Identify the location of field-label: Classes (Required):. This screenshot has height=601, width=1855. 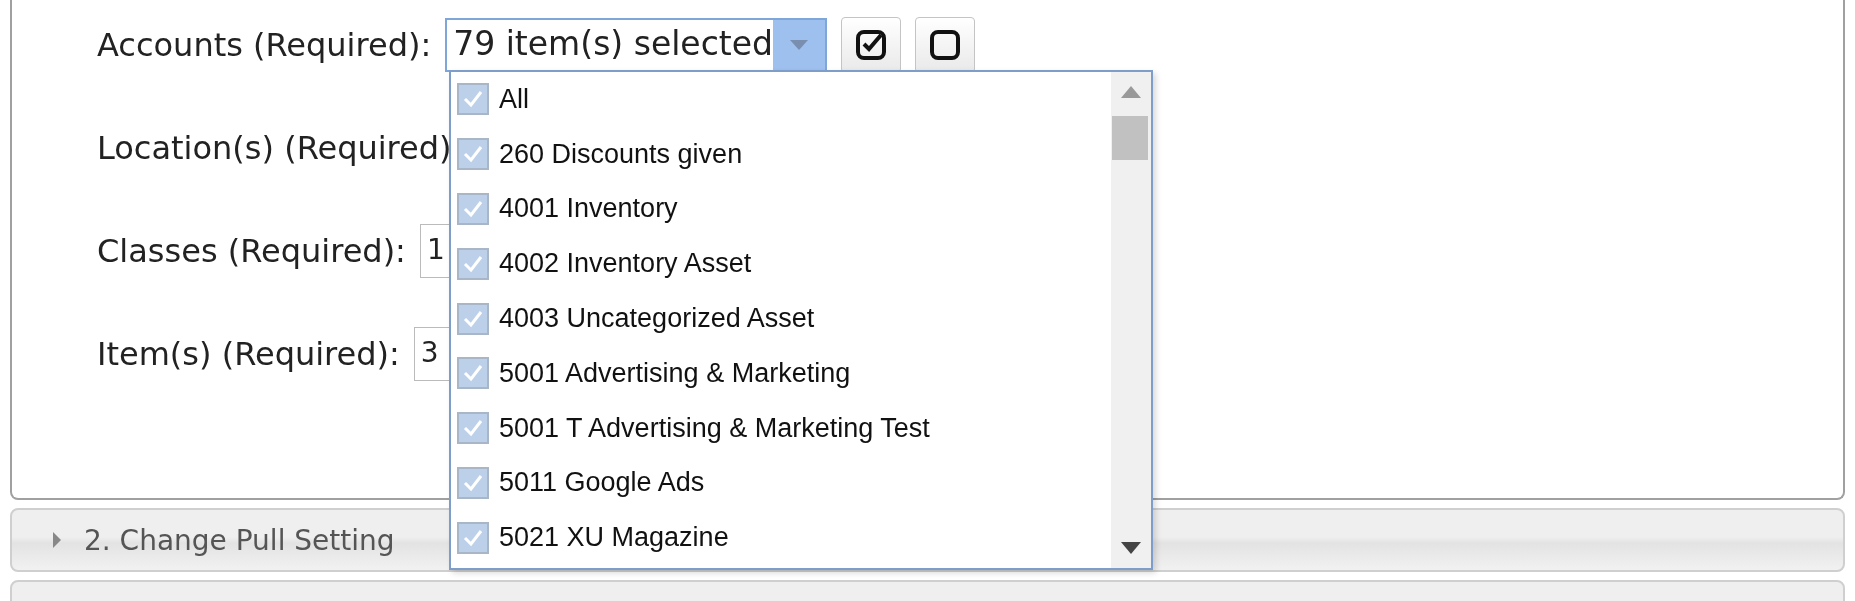
(251, 251).